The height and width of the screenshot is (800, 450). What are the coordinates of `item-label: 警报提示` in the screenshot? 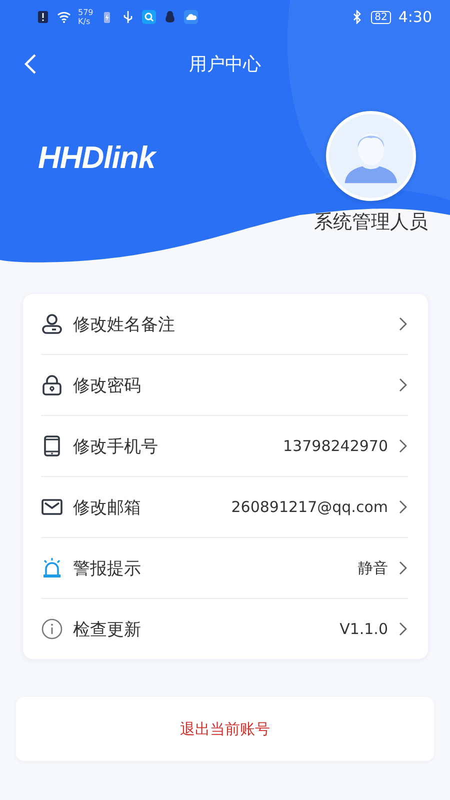 It's located at (107, 569).